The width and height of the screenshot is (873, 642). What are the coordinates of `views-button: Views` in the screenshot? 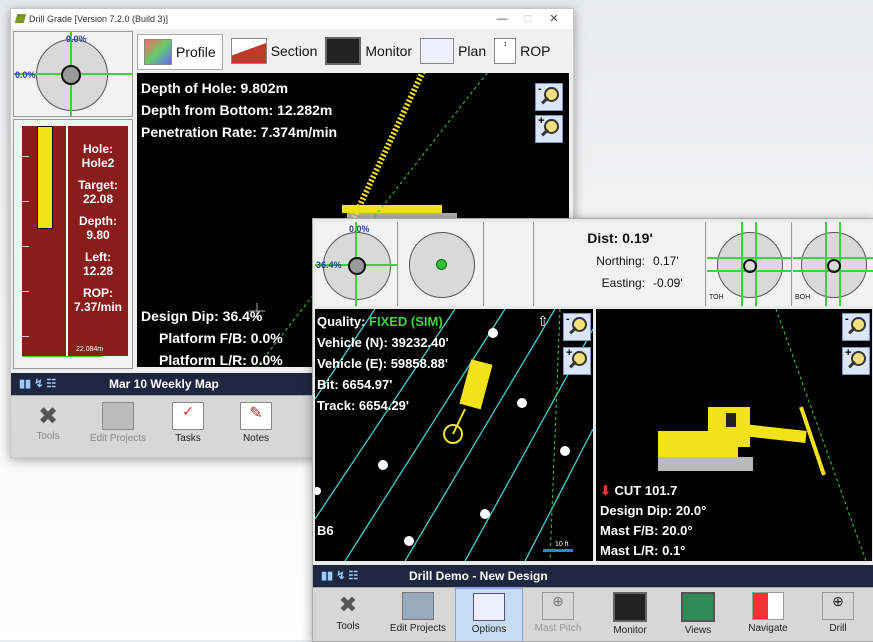 It's located at (698, 614).